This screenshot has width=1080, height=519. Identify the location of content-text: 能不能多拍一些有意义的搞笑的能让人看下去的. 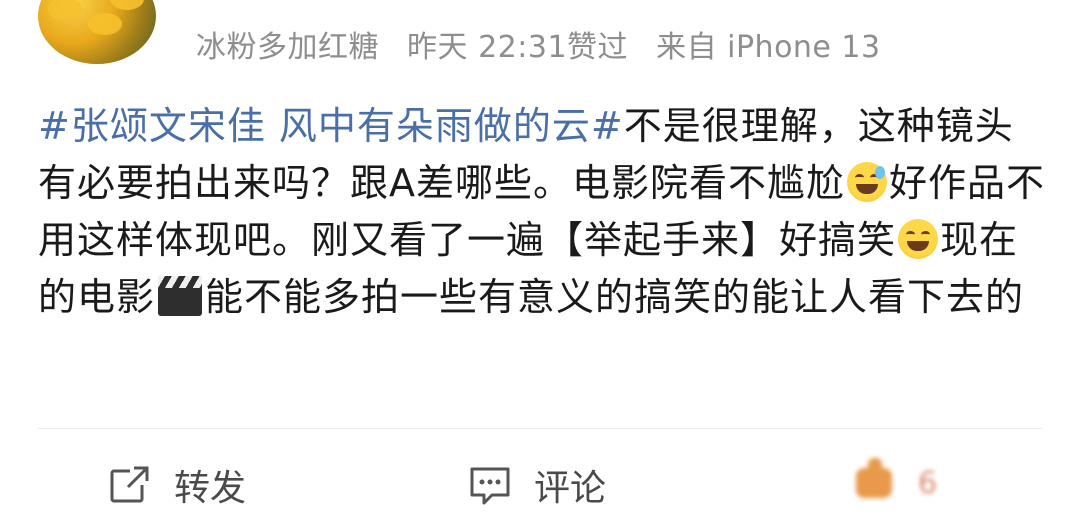
(615, 297).